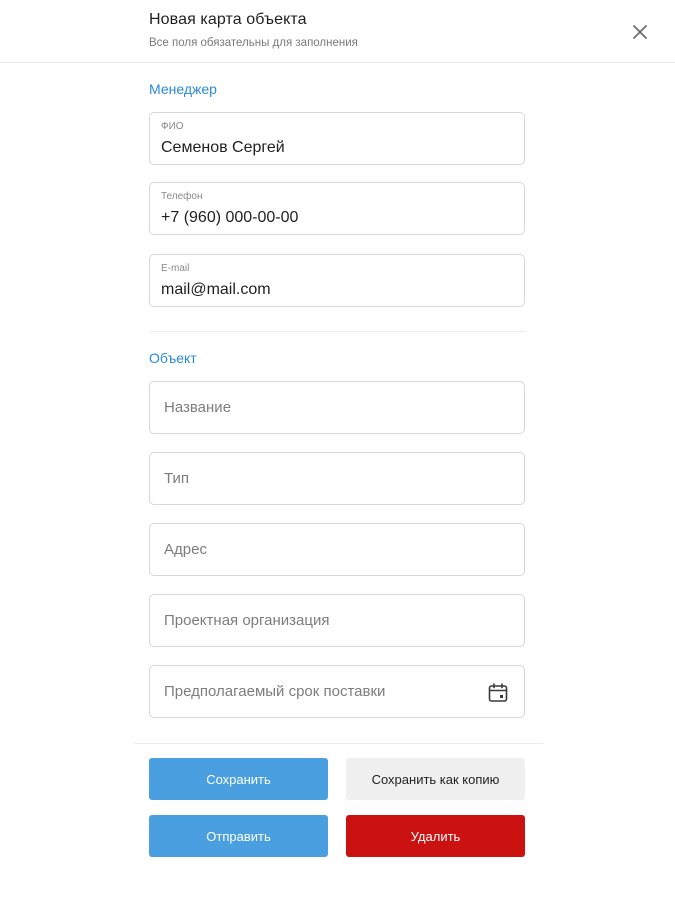 The image size is (675, 900). What do you see at coordinates (238, 779) in the screenshot?
I see `save-button: Сохранить` at bounding box center [238, 779].